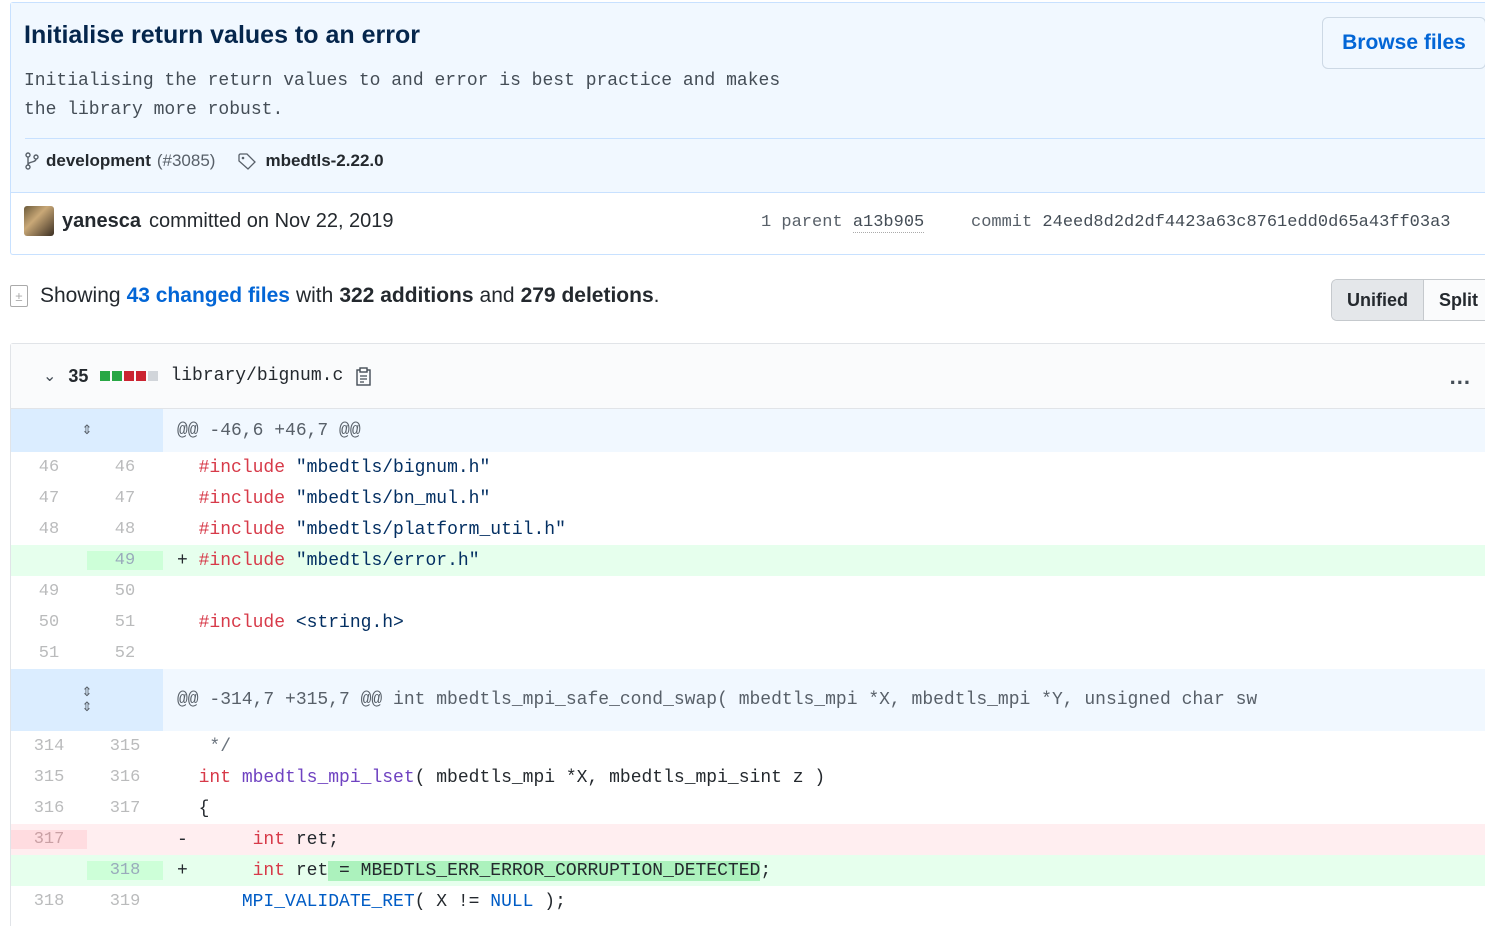  Describe the element at coordinates (1403, 43) in the screenshot. I see `browse-files-button: Browse files` at that location.